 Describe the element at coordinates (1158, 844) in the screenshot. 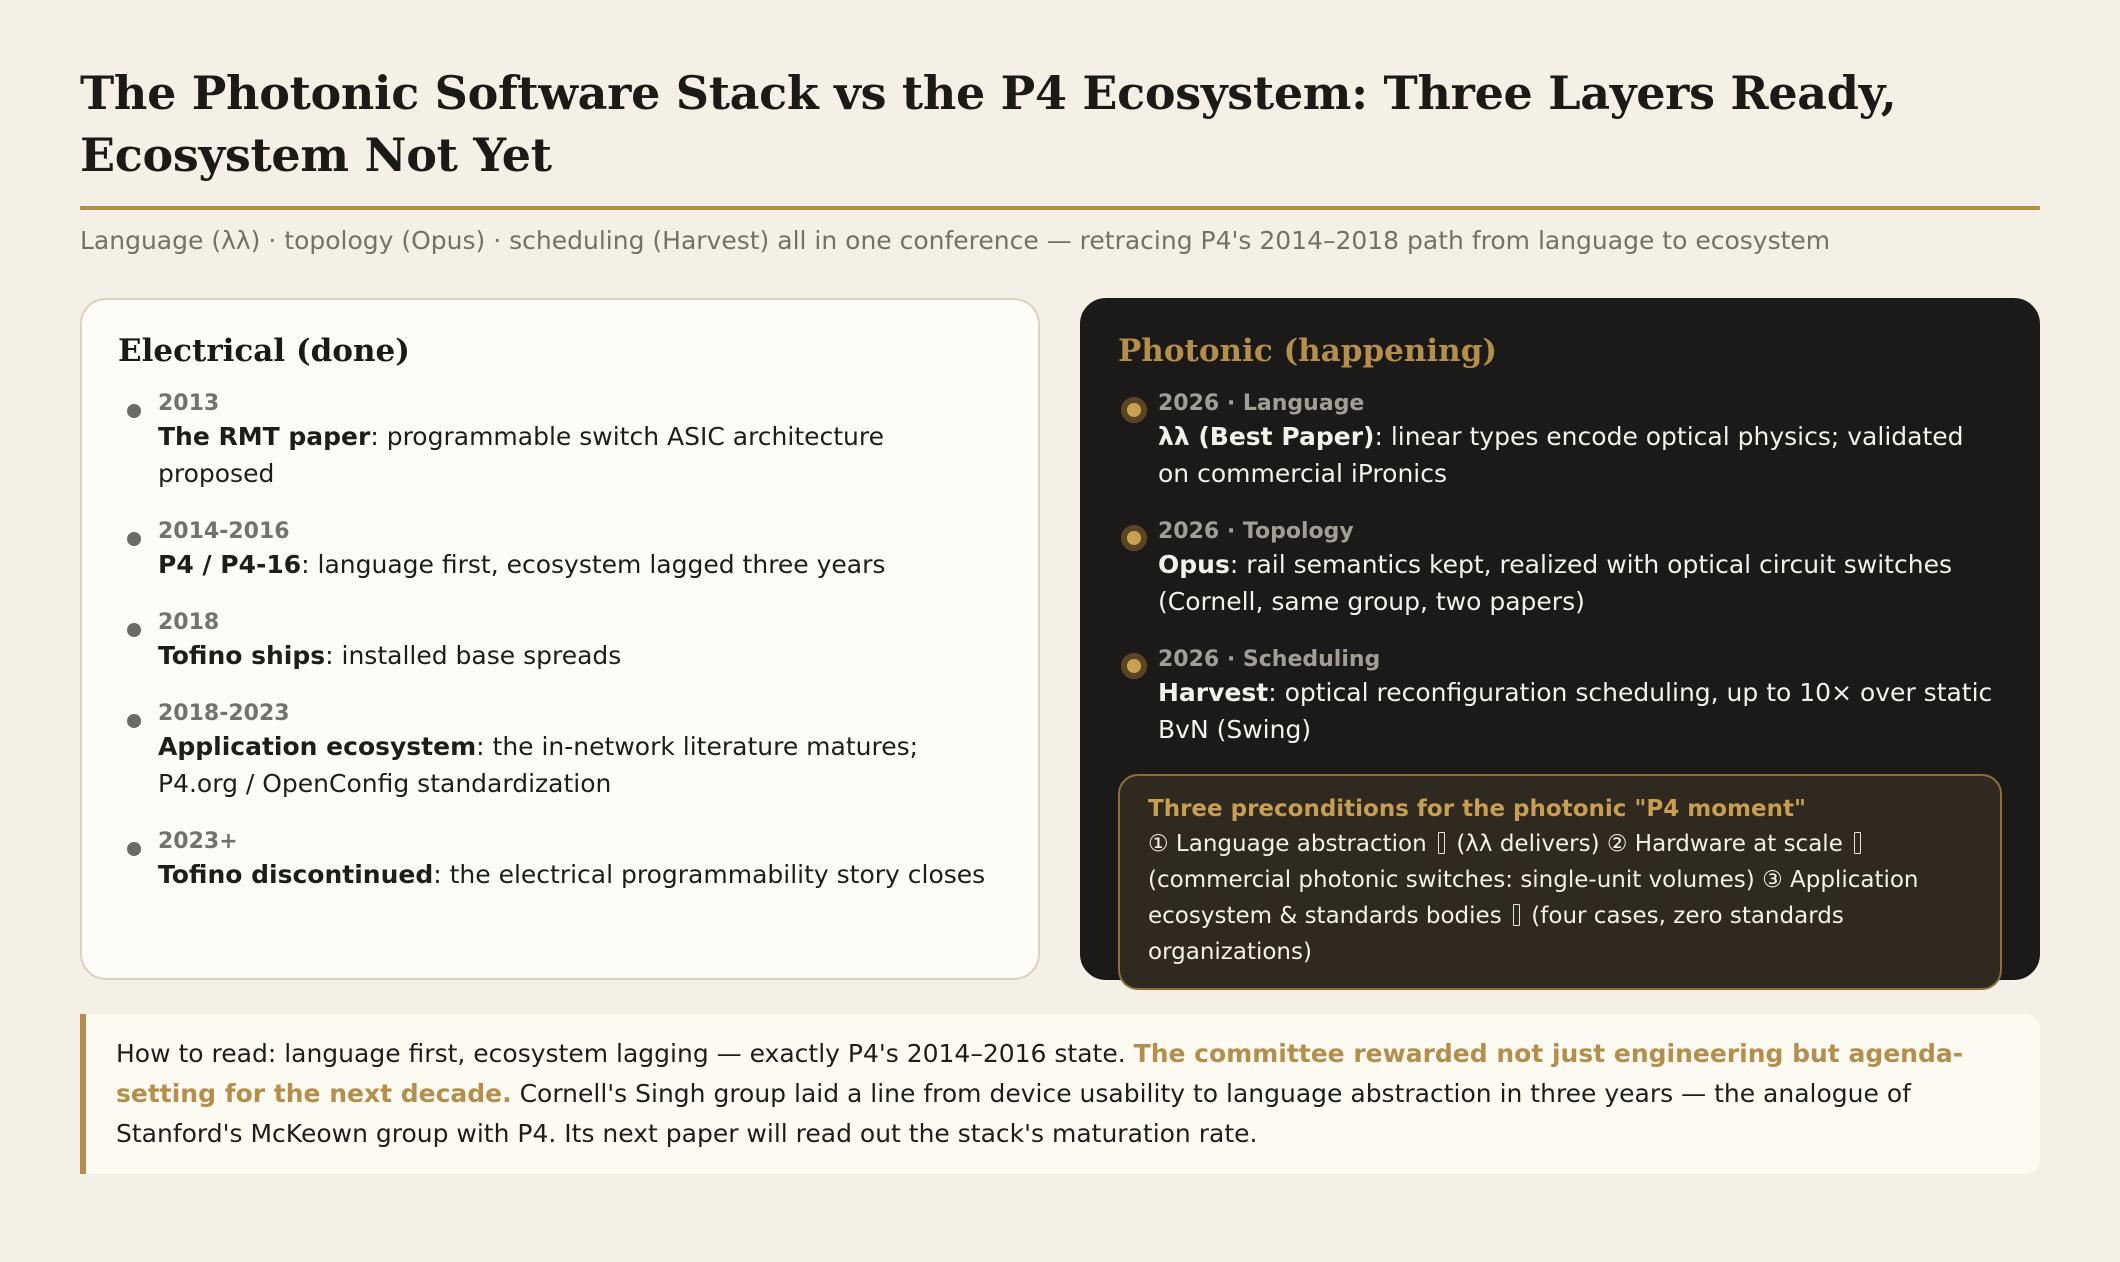

I see `precondition-number: ①` at that location.